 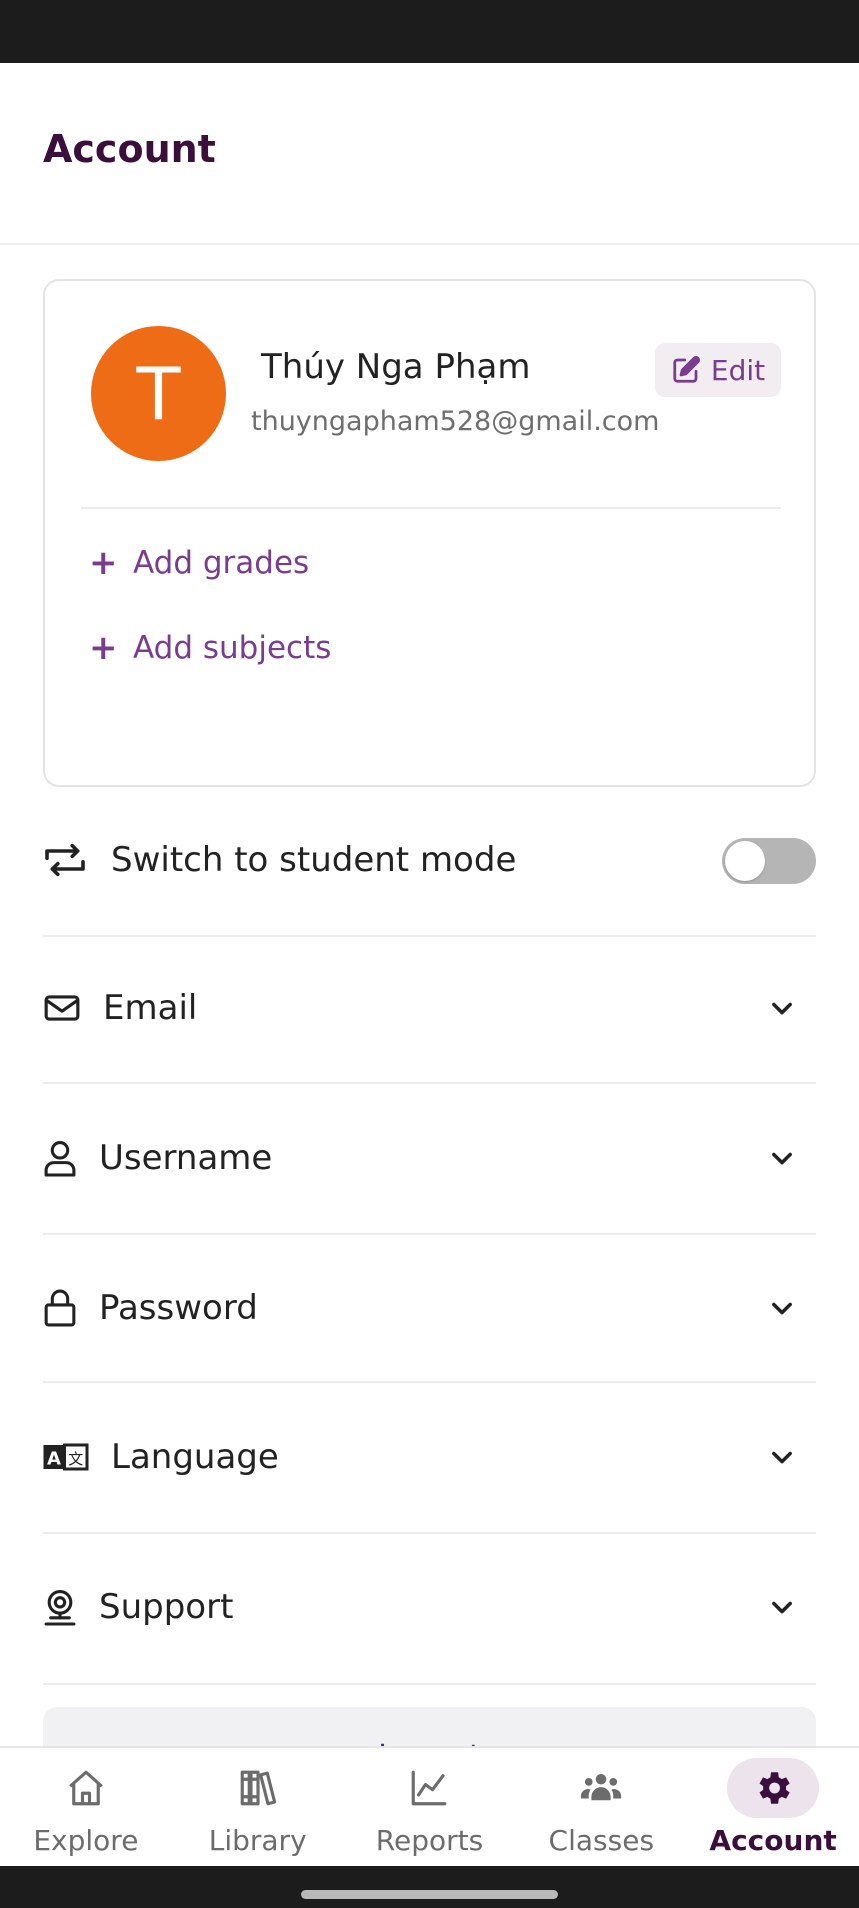 What do you see at coordinates (429, 1788) in the screenshot?
I see `chart-line-icon` at bounding box center [429, 1788].